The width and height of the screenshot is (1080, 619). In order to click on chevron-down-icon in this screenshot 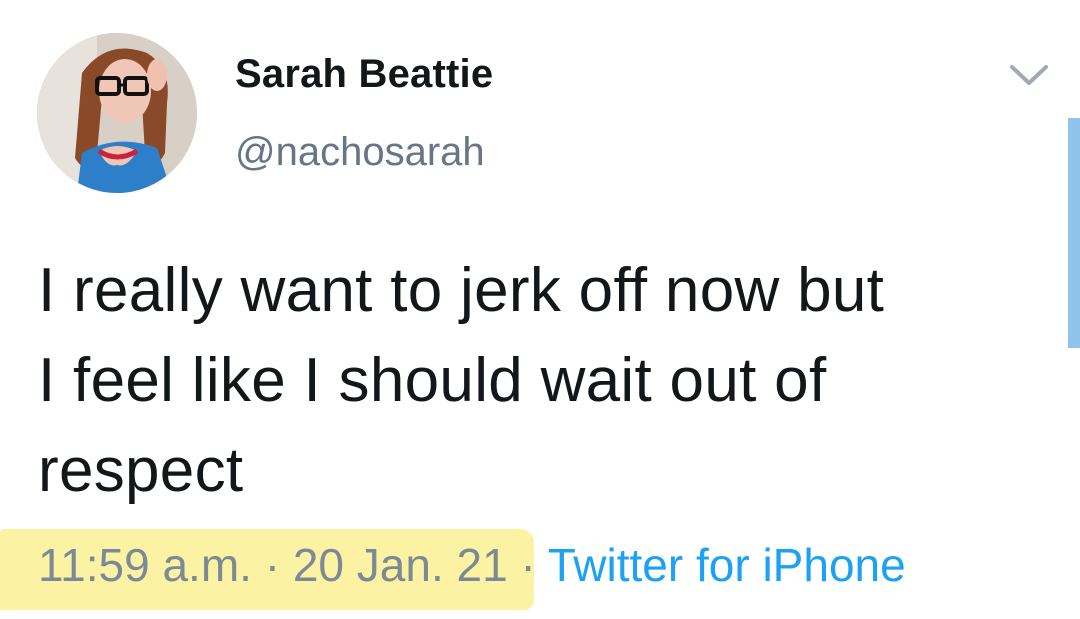, I will do `click(1029, 75)`.